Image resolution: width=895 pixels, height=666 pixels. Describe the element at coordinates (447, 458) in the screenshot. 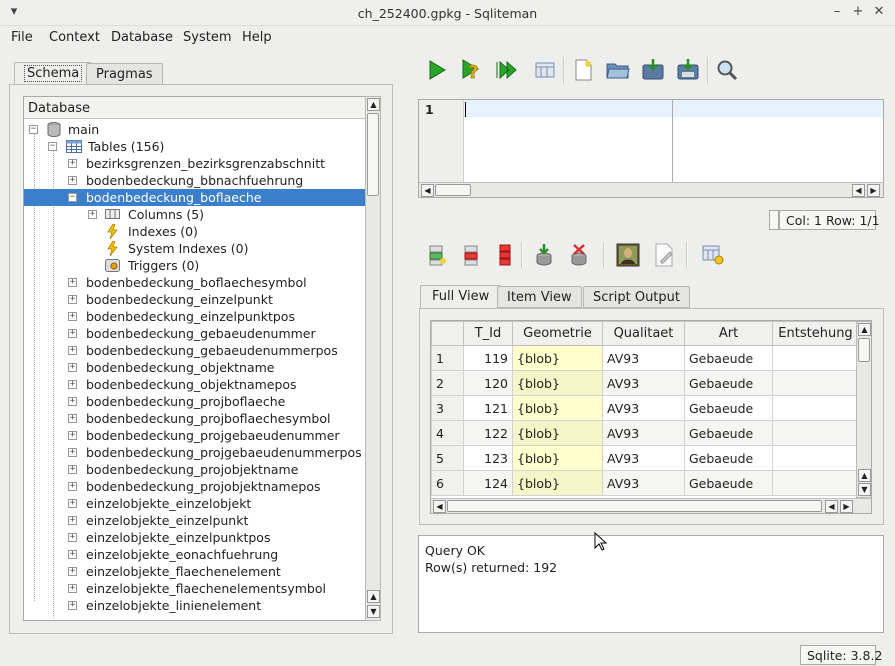

I see `row-header: 5` at that location.